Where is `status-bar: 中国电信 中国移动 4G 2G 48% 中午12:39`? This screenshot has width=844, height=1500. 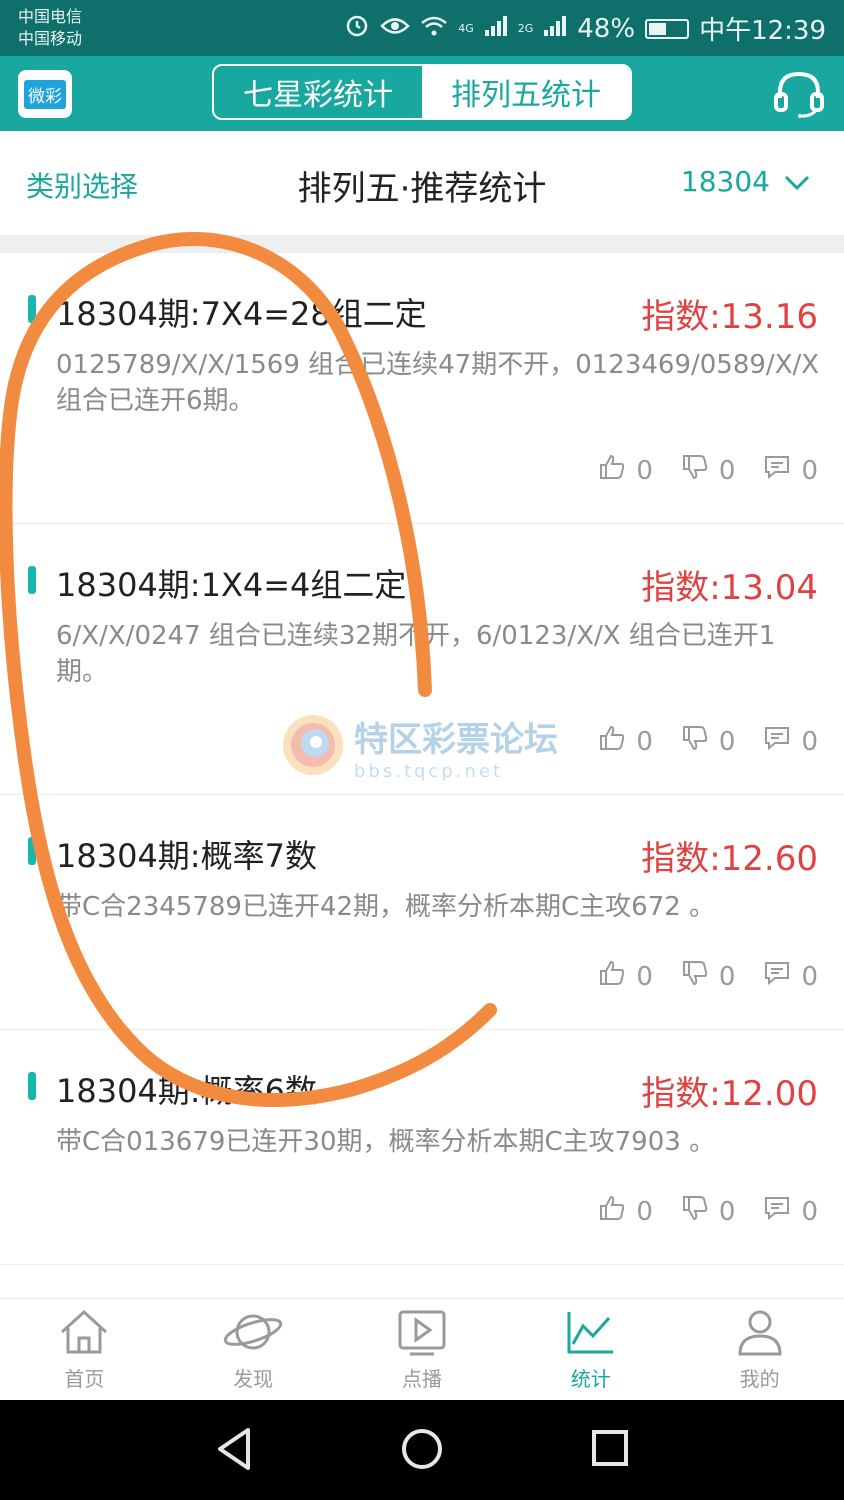
status-bar: 中国电信 中国移动 4G 2G 48% 中午12:39 is located at coordinates (422, 28).